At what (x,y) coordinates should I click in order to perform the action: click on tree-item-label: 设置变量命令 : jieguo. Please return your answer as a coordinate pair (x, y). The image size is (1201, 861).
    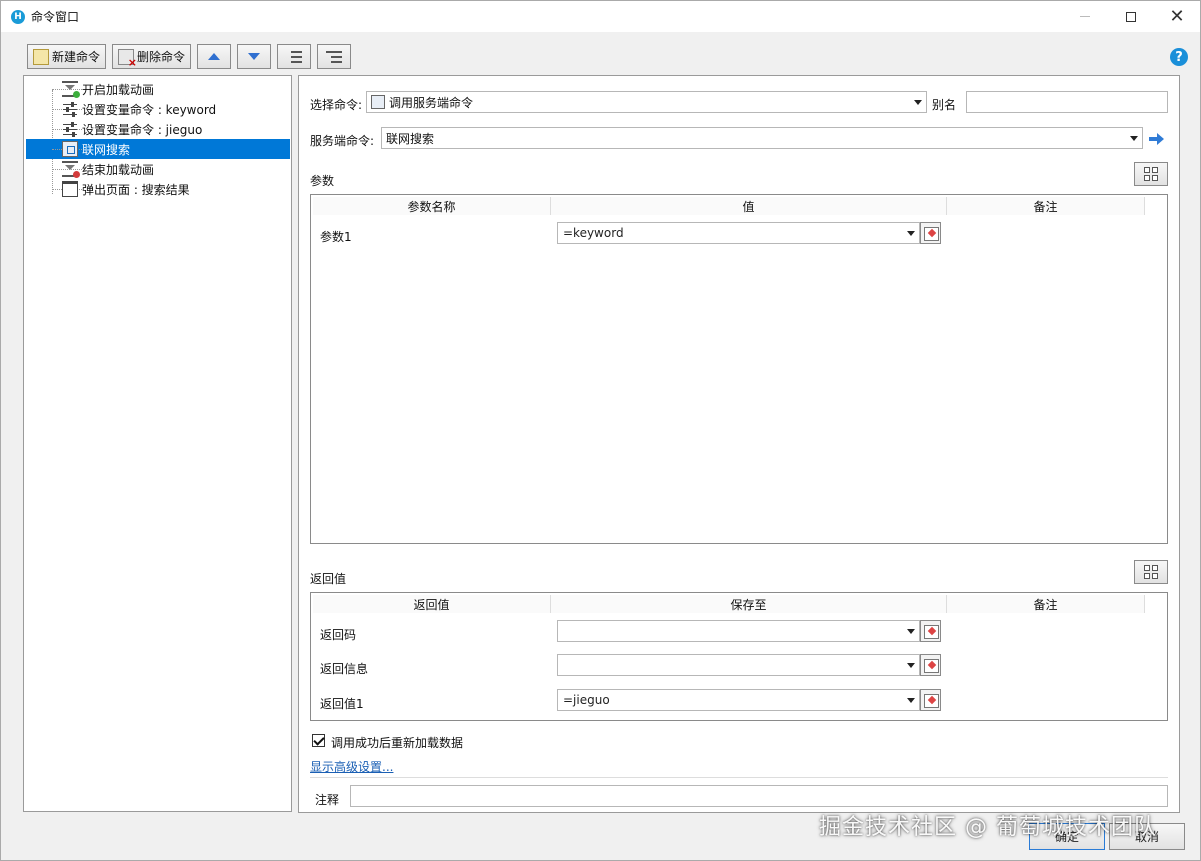
    Looking at the image, I should click on (142, 129).